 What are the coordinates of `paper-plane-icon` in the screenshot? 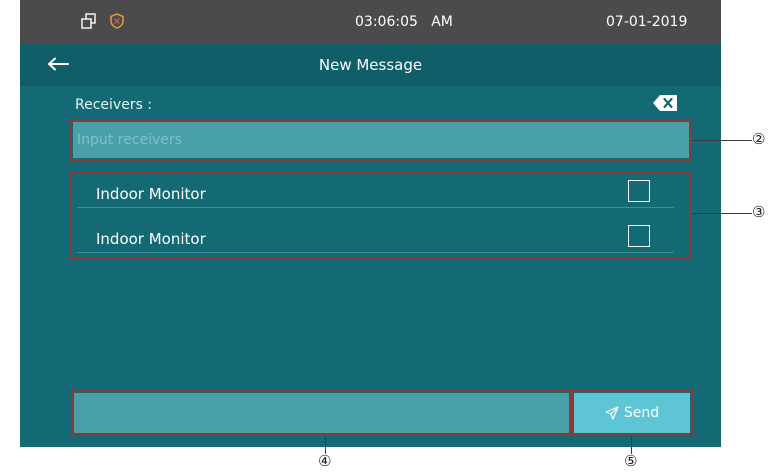 It's located at (612, 413).